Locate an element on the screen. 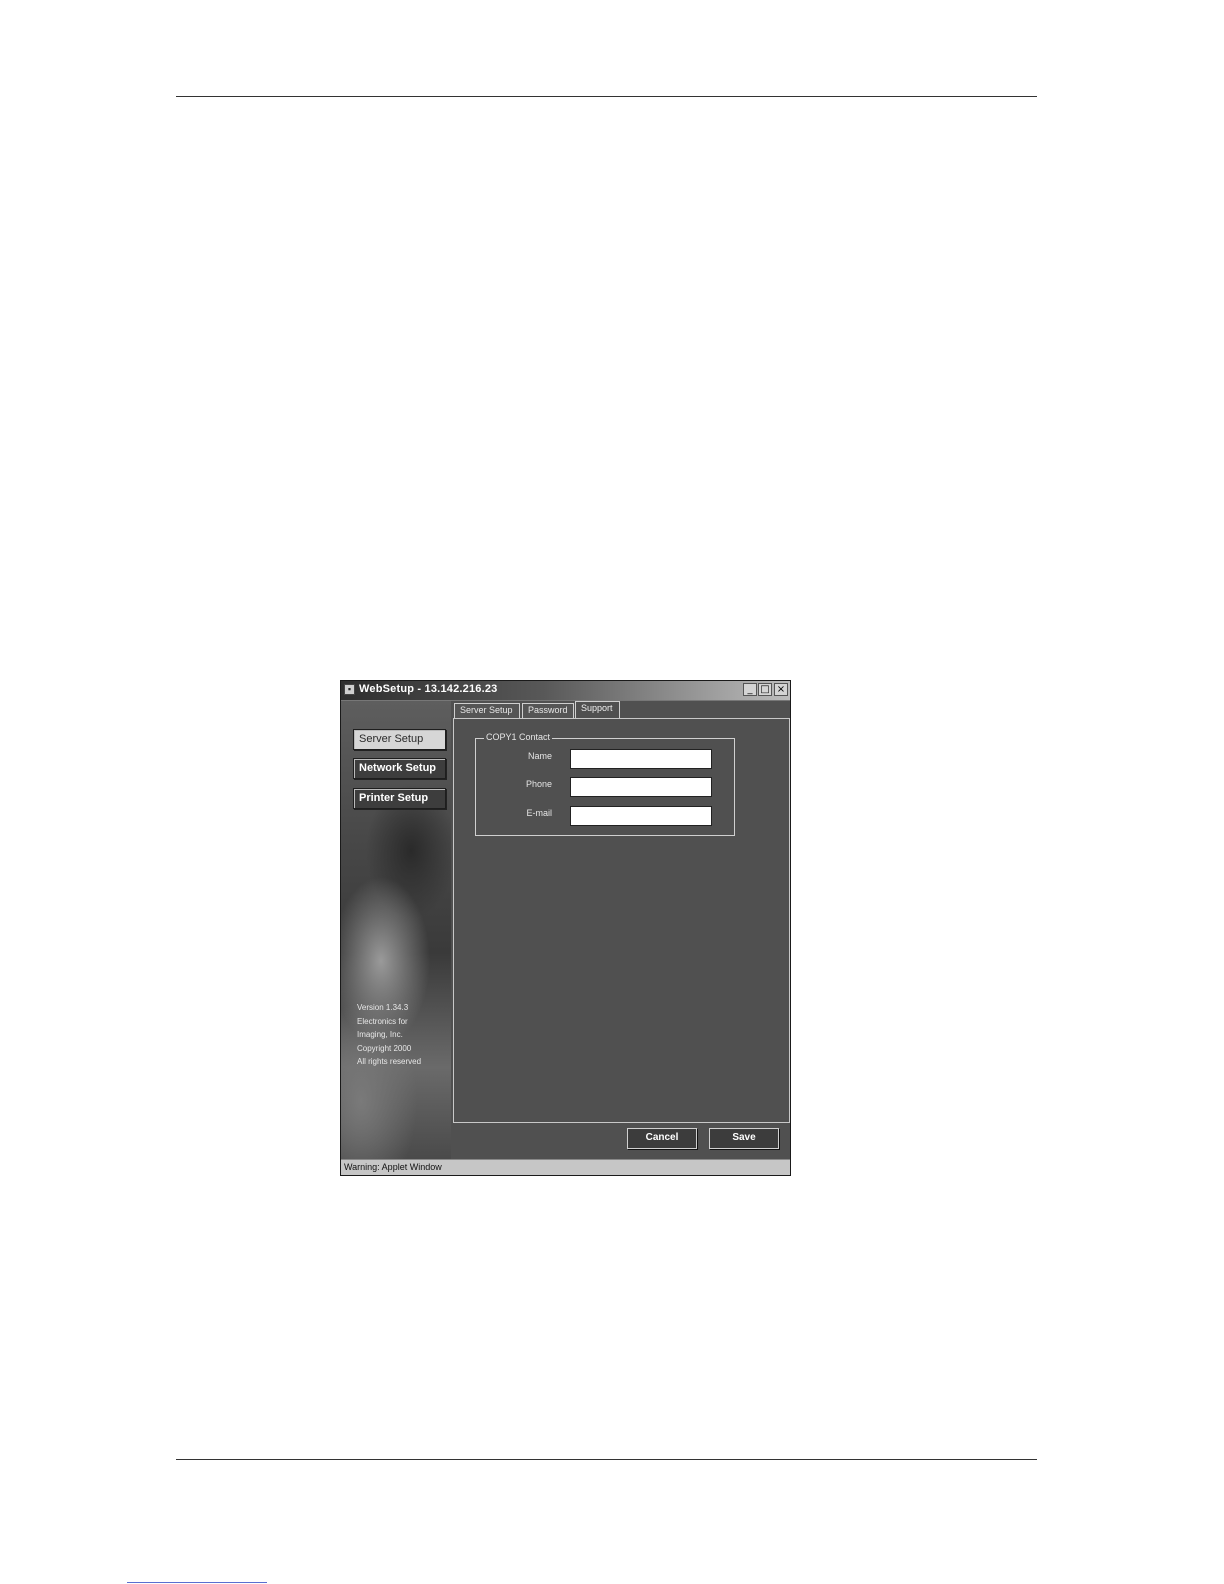  name-label: Name is located at coordinates (539, 756).